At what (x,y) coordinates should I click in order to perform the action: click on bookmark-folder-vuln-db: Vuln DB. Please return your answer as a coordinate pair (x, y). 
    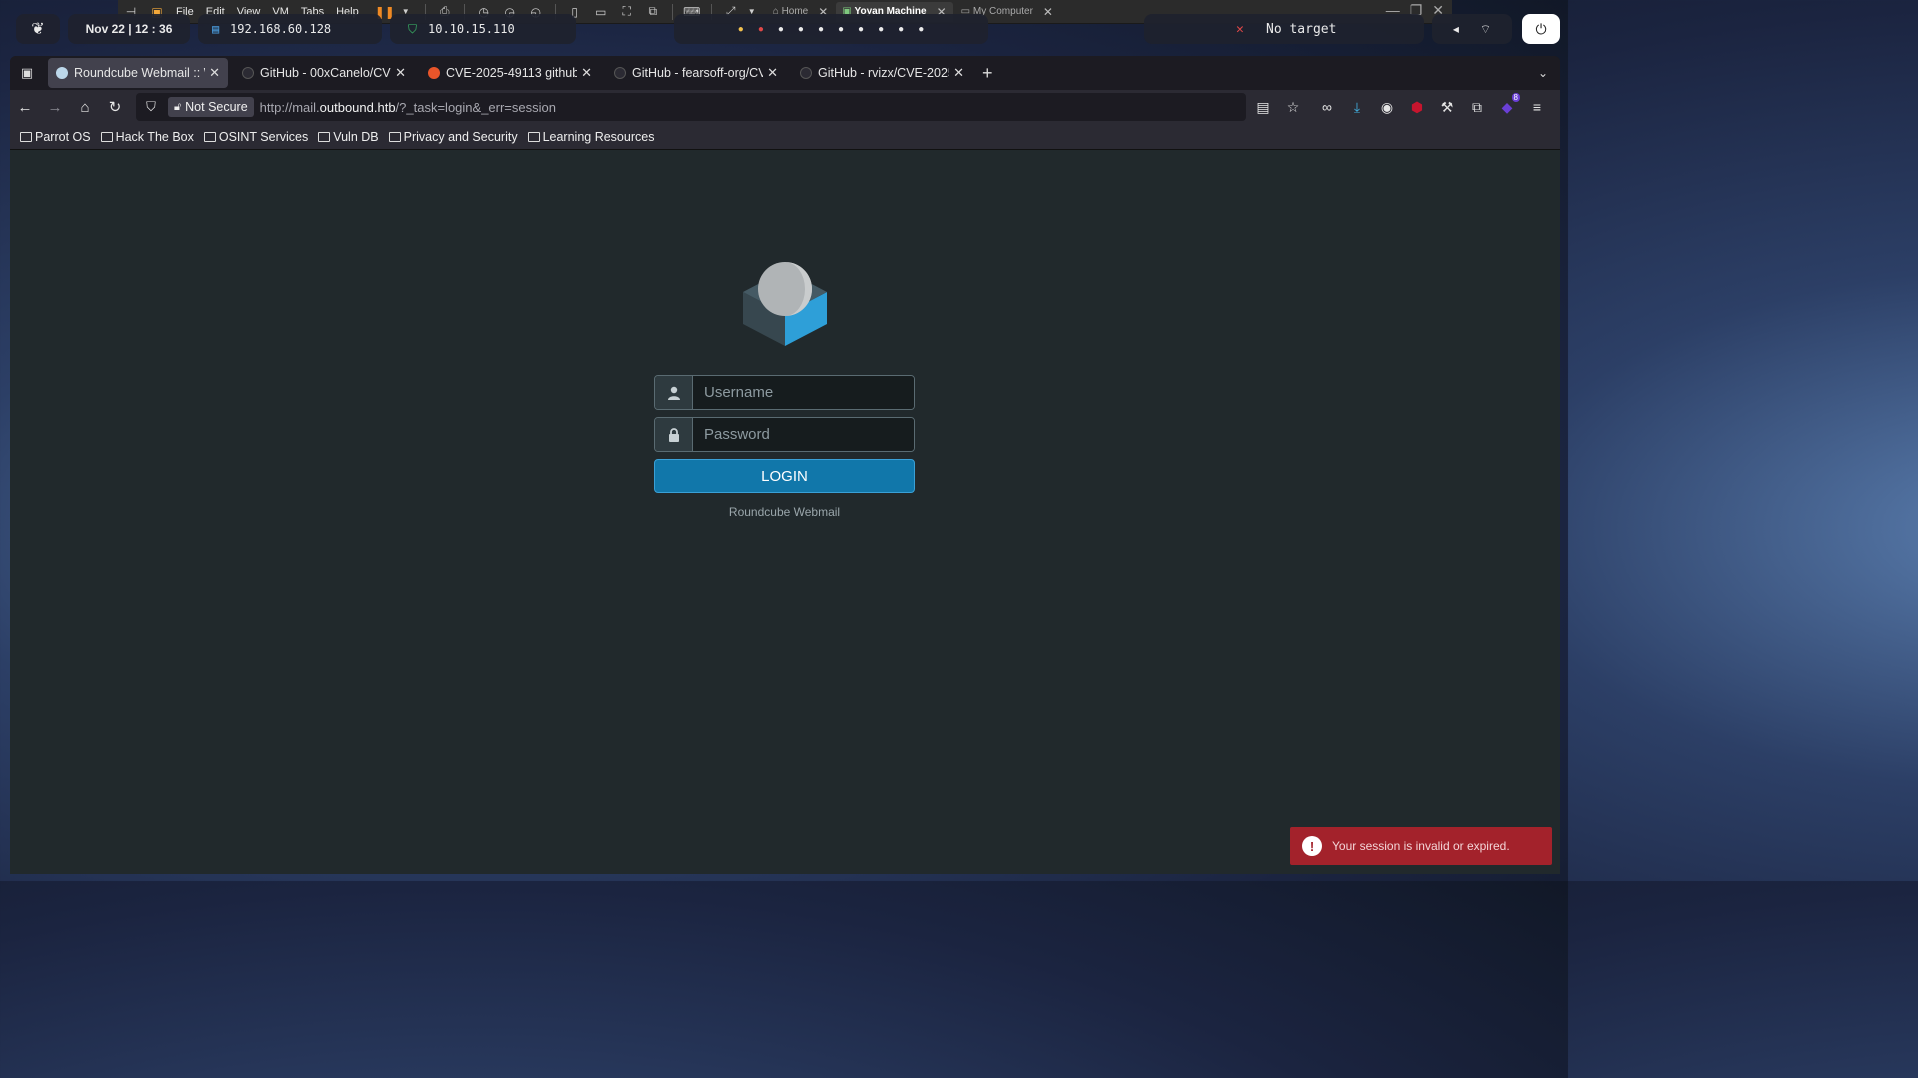
    Looking at the image, I should click on (348, 137).